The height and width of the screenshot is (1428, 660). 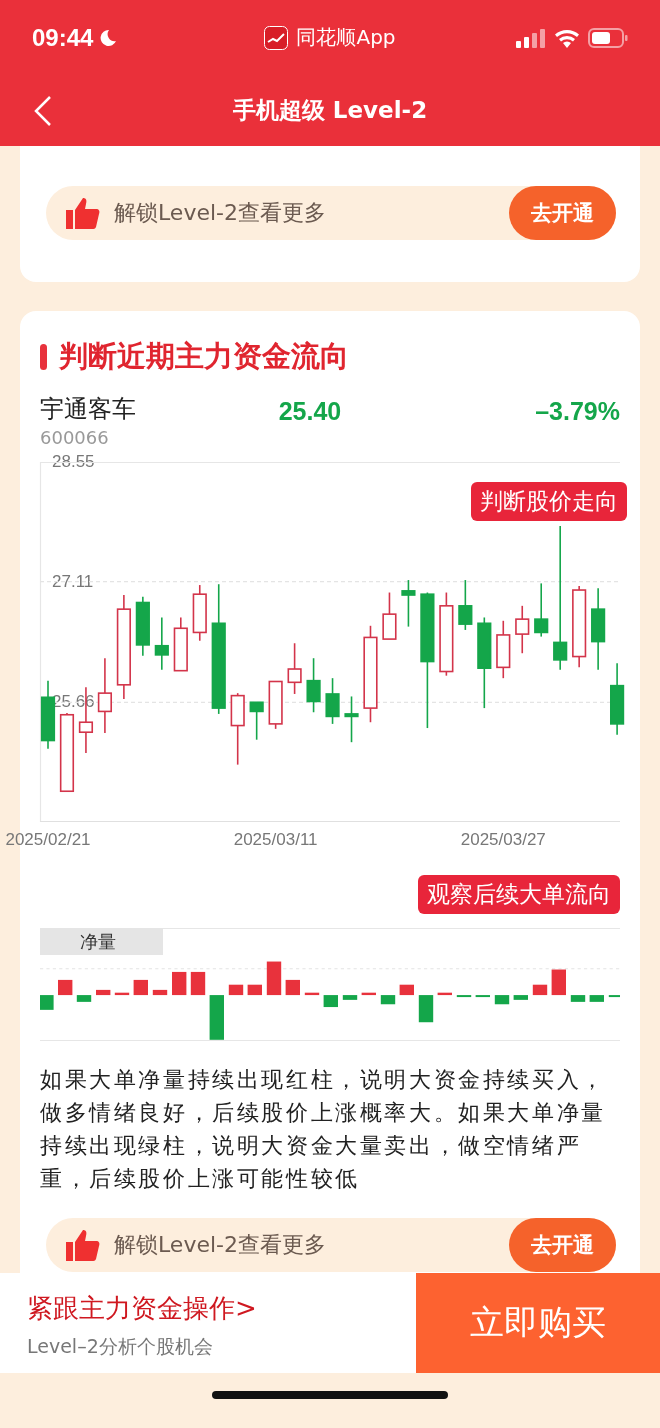 What do you see at coordinates (503, 840) in the screenshot?
I see `date-label: 2025/03/27` at bounding box center [503, 840].